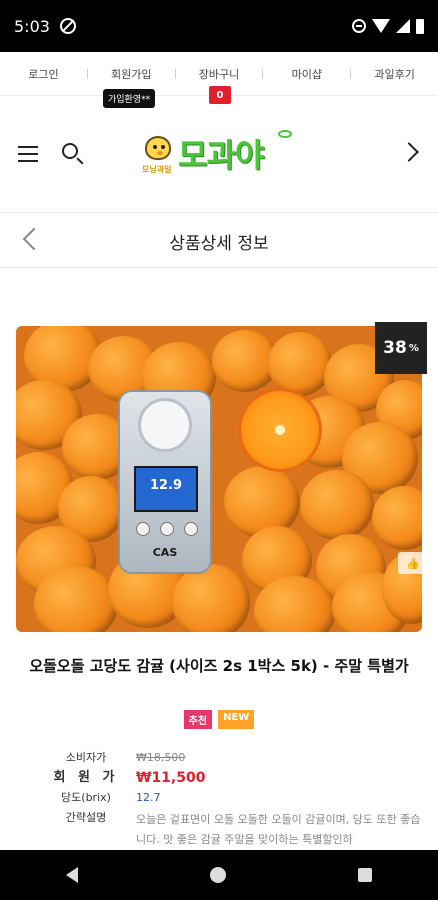 The height and width of the screenshot is (900, 438). Describe the element at coordinates (306, 74) in the screenshot. I see `menu-myshop: 마이샵` at that location.